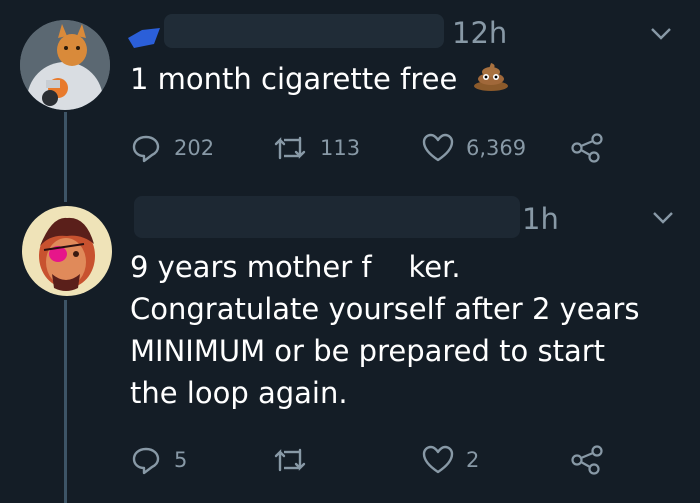  Describe the element at coordinates (239, 393) in the screenshot. I see `tweet-2-line-4: the loop again.` at that location.